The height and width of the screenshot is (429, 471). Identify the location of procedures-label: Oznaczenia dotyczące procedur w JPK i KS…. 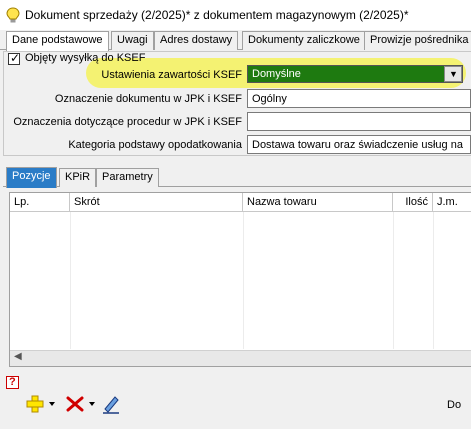
(127, 122).